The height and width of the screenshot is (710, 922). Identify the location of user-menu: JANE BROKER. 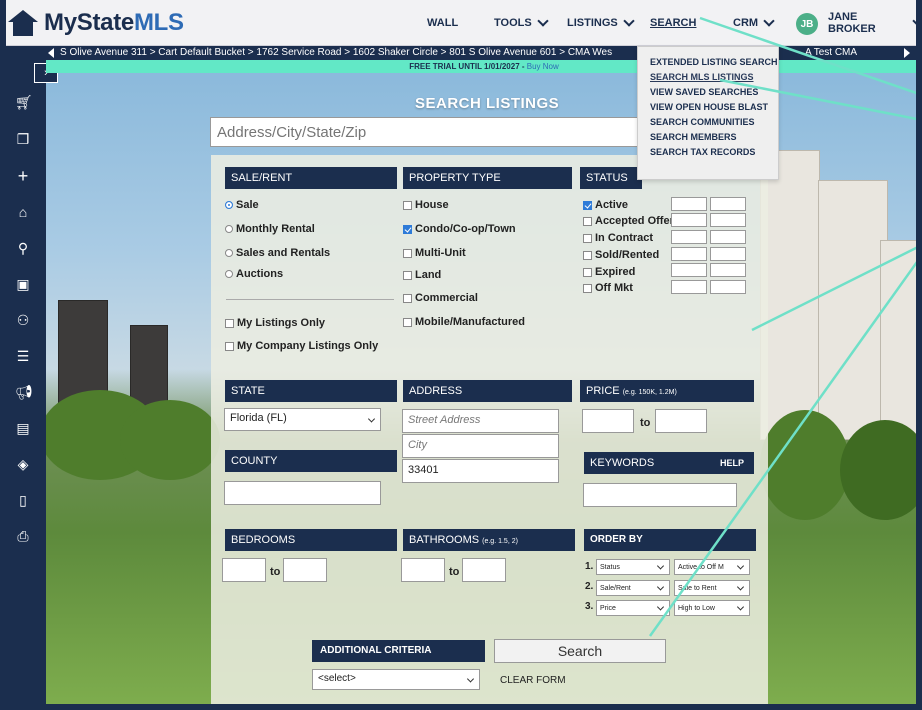
(875, 23).